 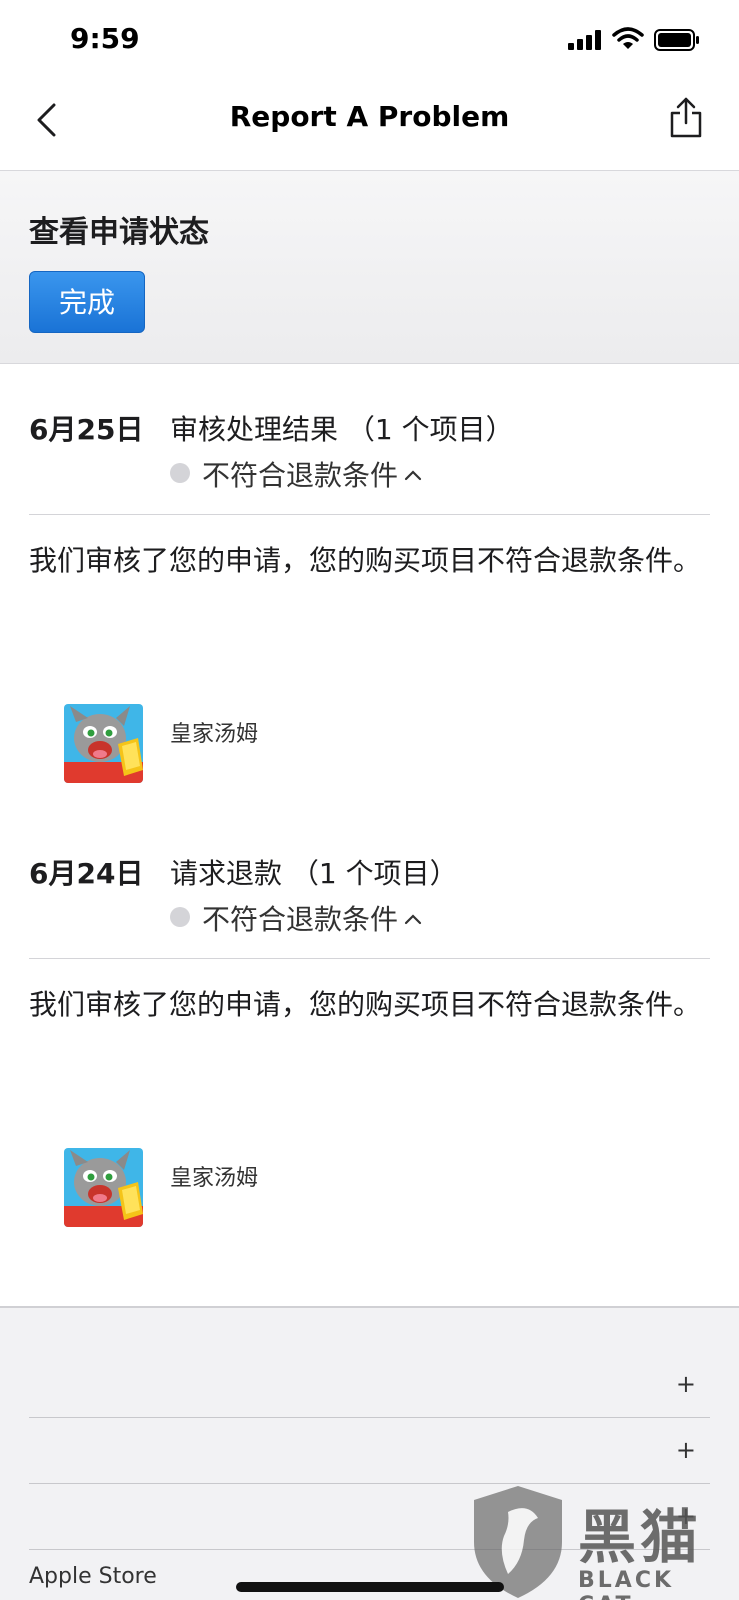 What do you see at coordinates (369, 267) in the screenshot?
I see `request-status-header: 查看申请状态 完成` at bounding box center [369, 267].